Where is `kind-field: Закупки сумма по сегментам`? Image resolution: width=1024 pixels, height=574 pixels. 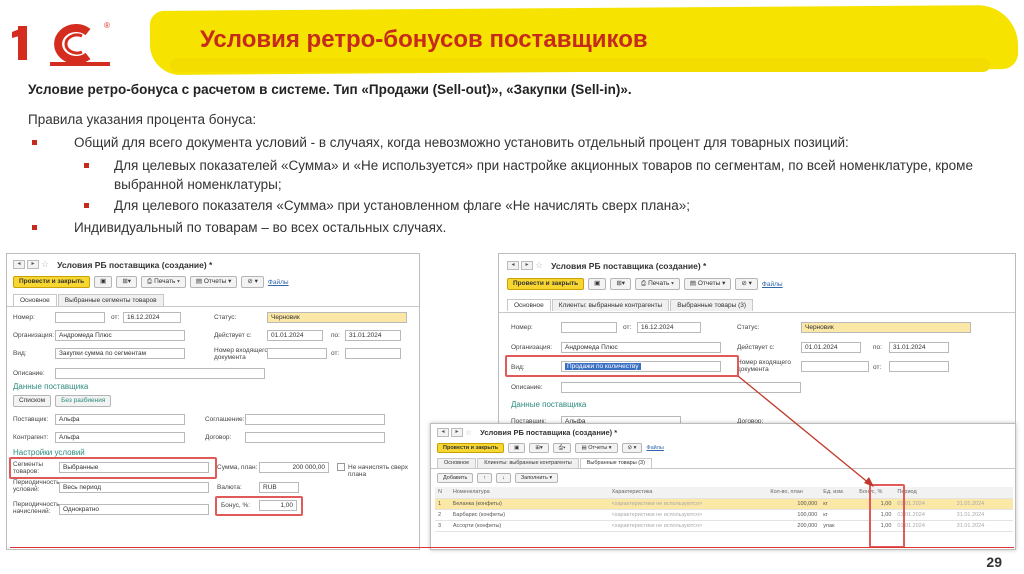
kind-field: Закупки сумма по сегментам is located at coordinates (120, 353).